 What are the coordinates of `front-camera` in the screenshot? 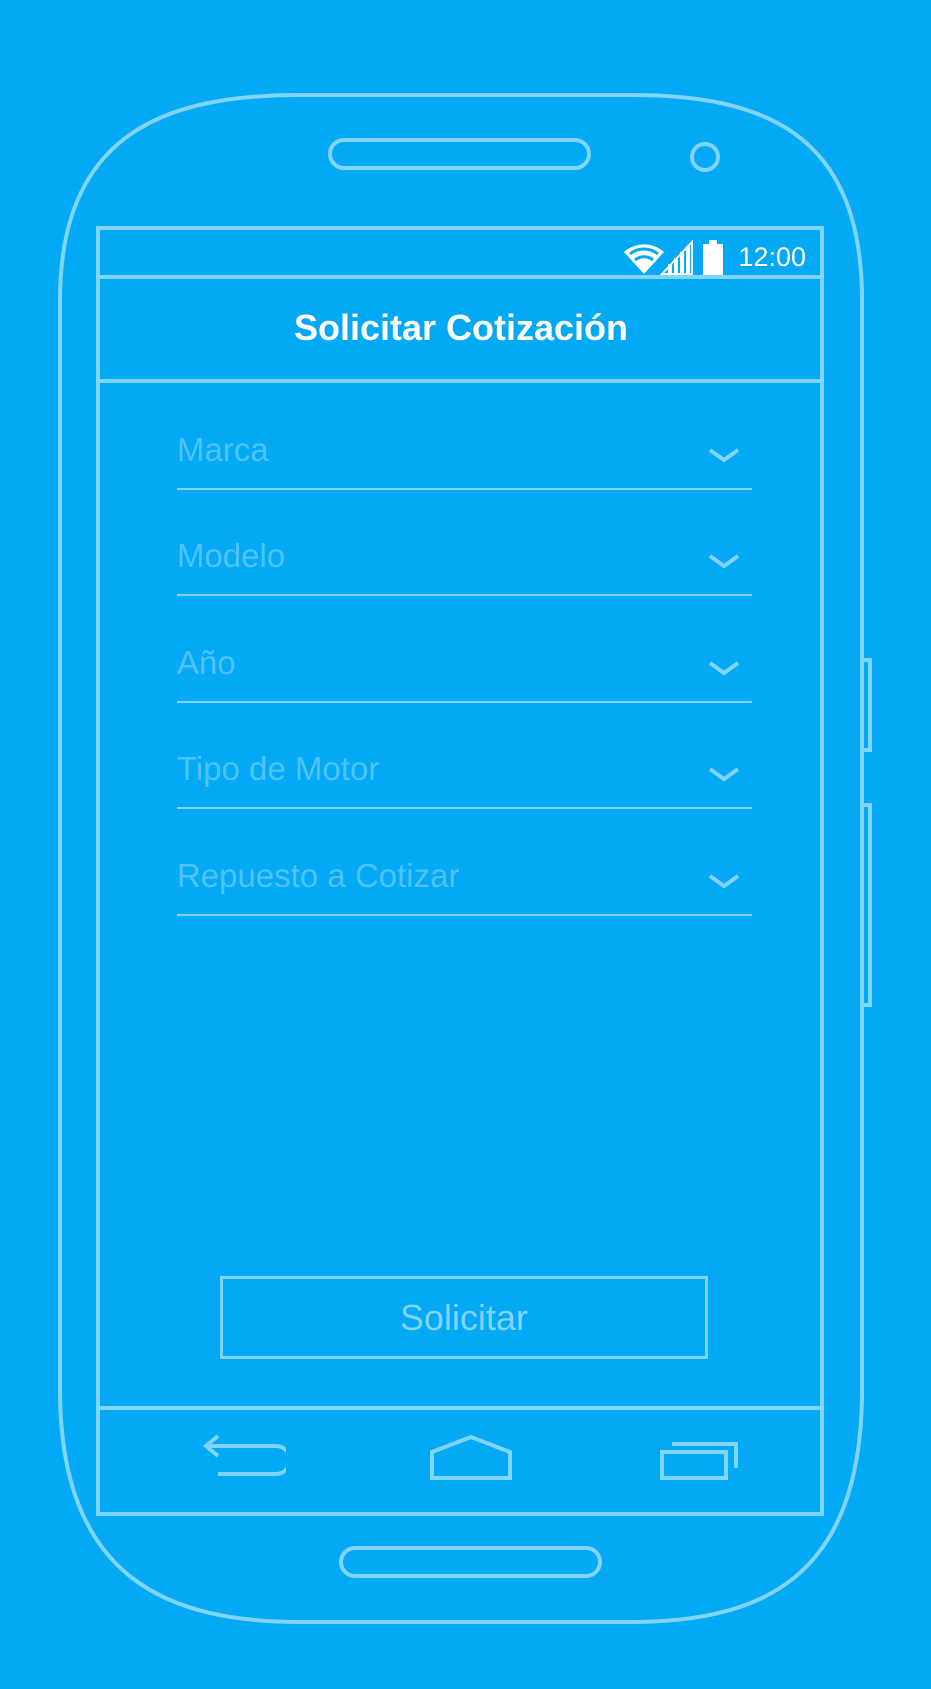 It's located at (705, 157).